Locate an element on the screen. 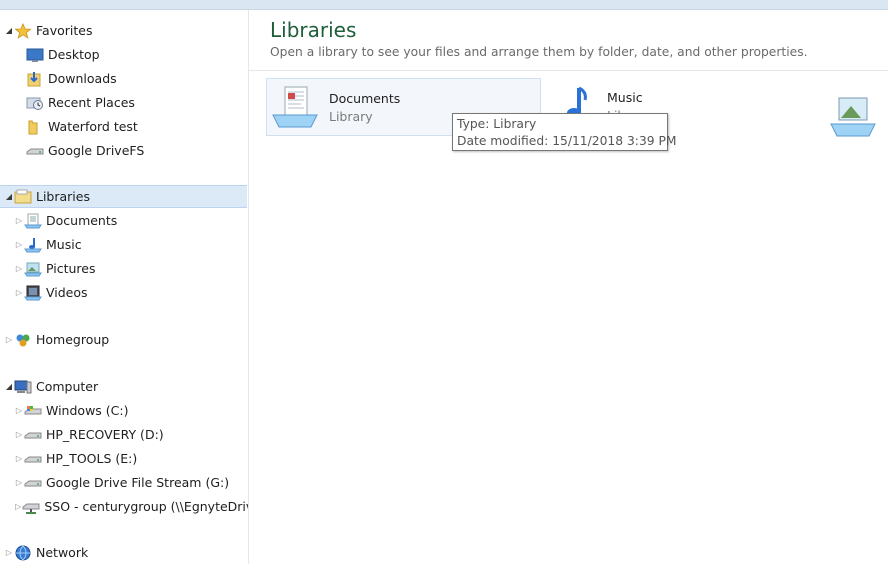 The width and height of the screenshot is (888, 564). nav-item-windows-drive: ▷ Windows (C:) is located at coordinates (131, 410).